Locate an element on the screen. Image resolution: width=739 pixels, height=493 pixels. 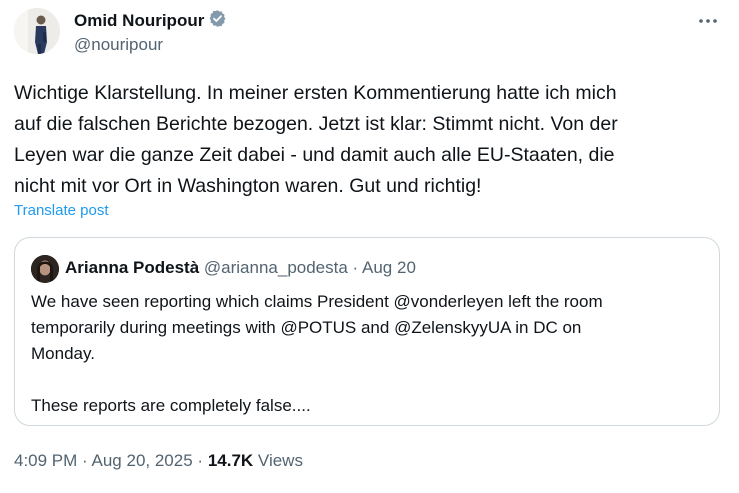
quoted-author-avatar is located at coordinates (45, 269).